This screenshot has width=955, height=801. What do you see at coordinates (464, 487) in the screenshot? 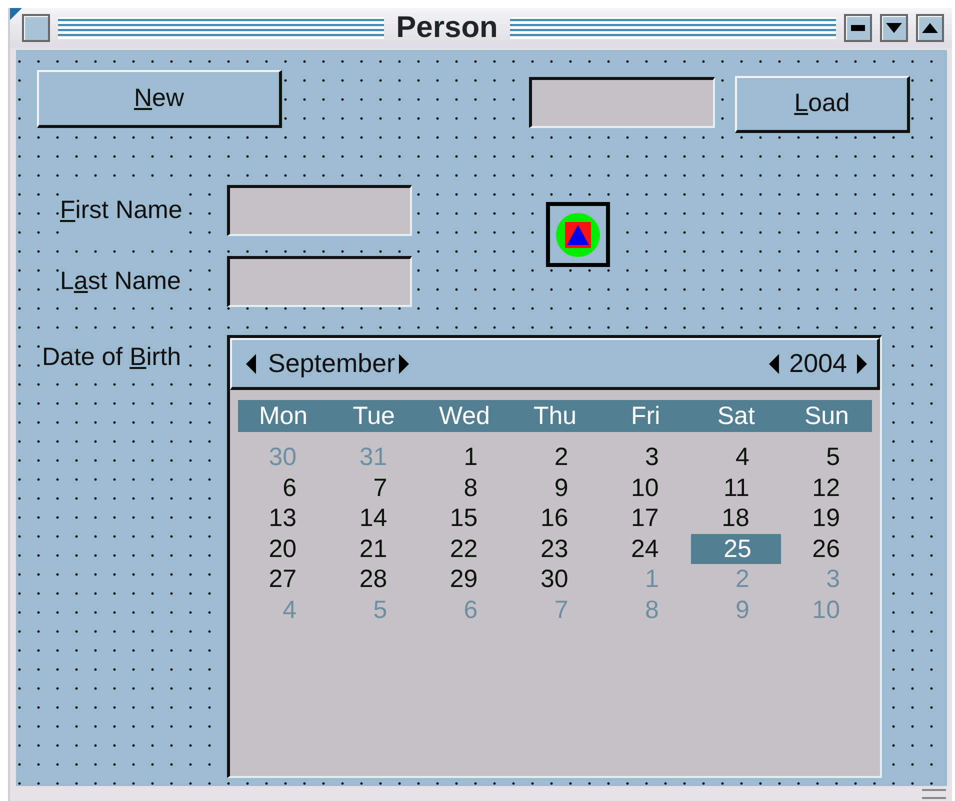
I see `day-cell: 8` at bounding box center [464, 487].